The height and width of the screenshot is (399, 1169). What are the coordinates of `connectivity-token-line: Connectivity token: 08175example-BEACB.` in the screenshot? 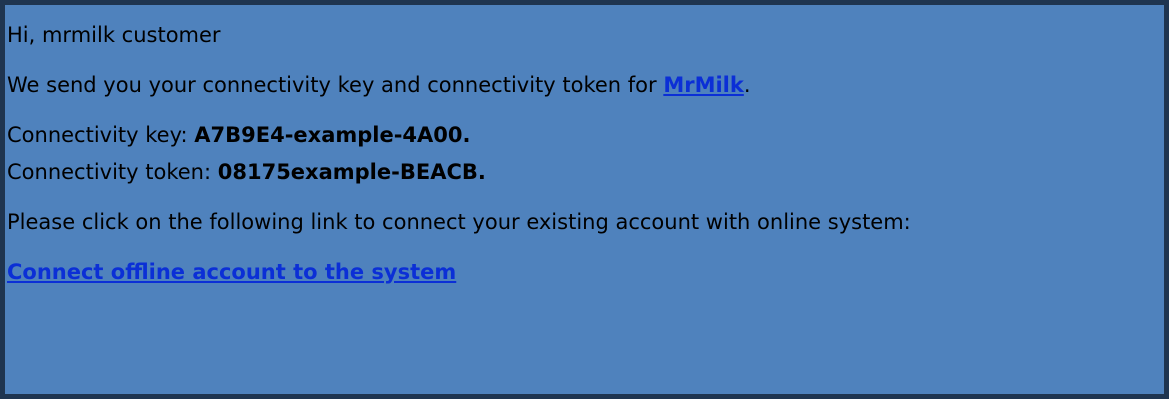 It's located at (585, 172).